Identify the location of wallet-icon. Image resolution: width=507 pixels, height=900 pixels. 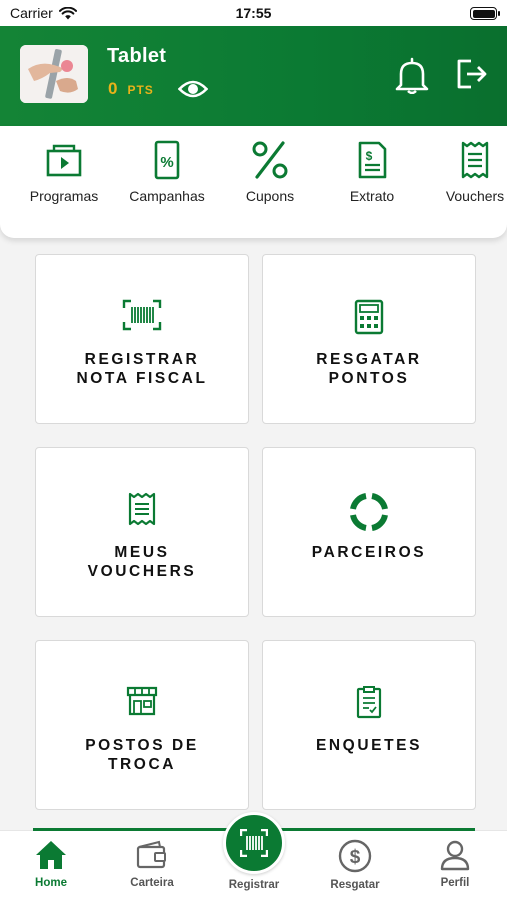
(151, 854).